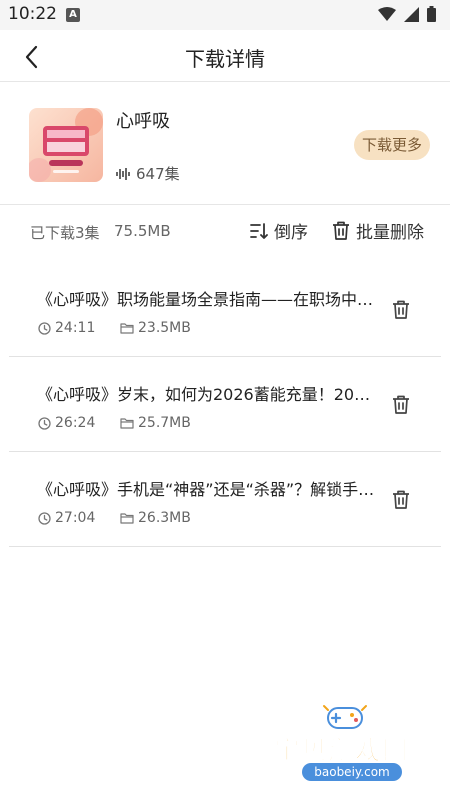 The height and width of the screenshot is (800, 450). What do you see at coordinates (387, 16) in the screenshot?
I see `wifi-icon` at bounding box center [387, 16].